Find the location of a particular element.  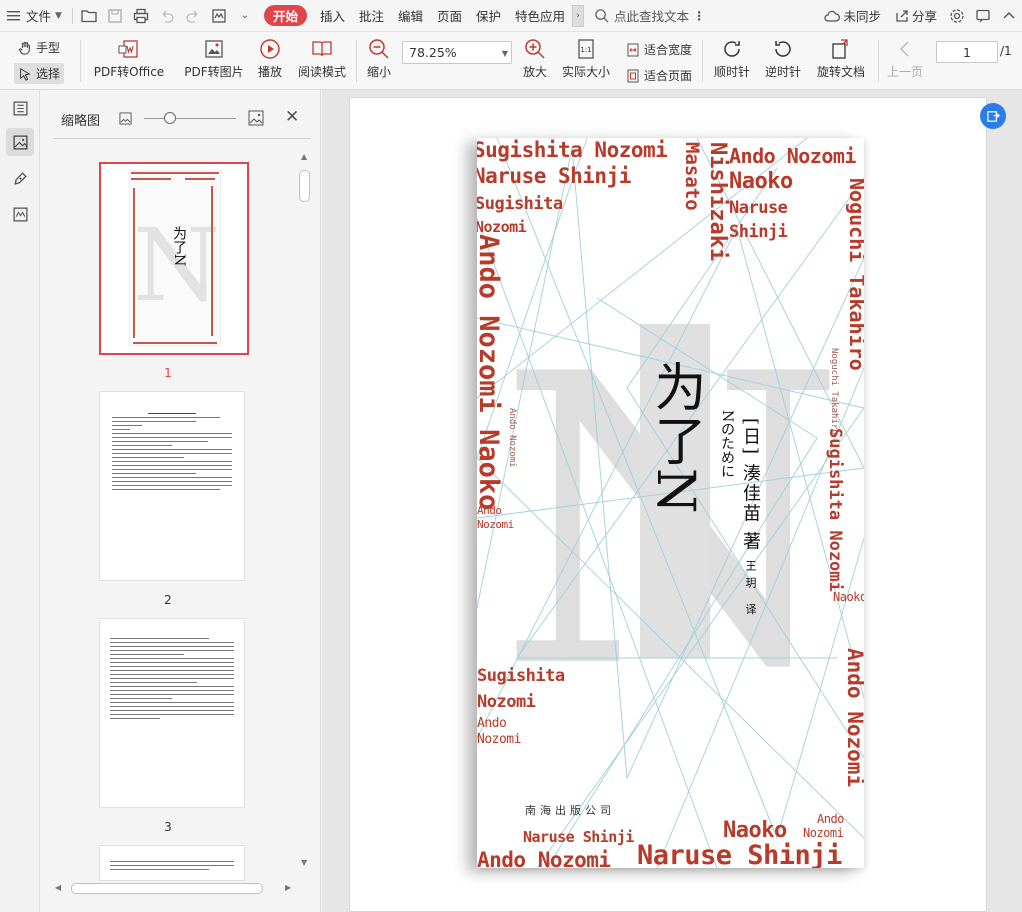

tab-page: 页面 is located at coordinates (449, 16).